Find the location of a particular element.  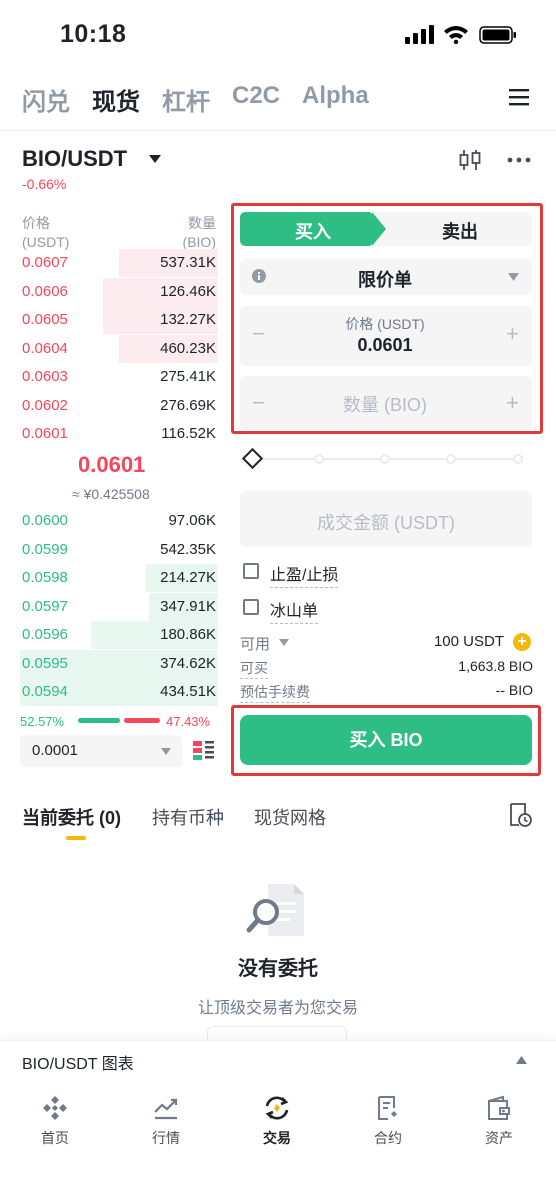

ask-row: 0.0601 116.52K is located at coordinates (119, 434).